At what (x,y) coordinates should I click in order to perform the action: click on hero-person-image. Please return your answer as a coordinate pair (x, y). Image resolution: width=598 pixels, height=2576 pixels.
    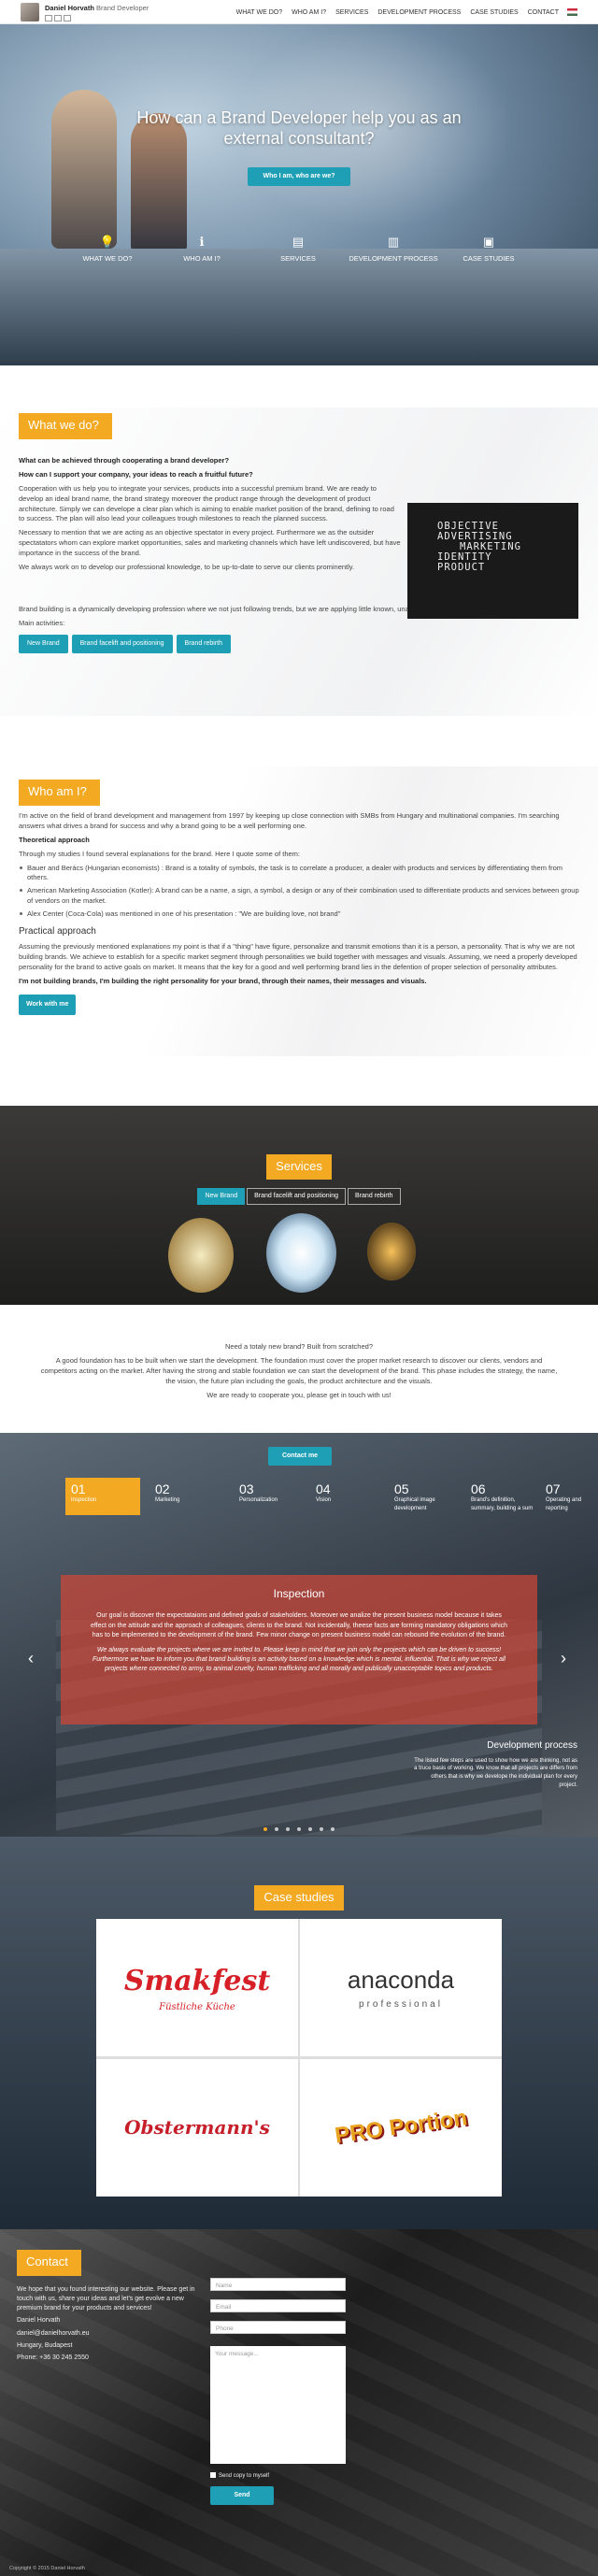
    Looking at the image, I should click on (84, 169).